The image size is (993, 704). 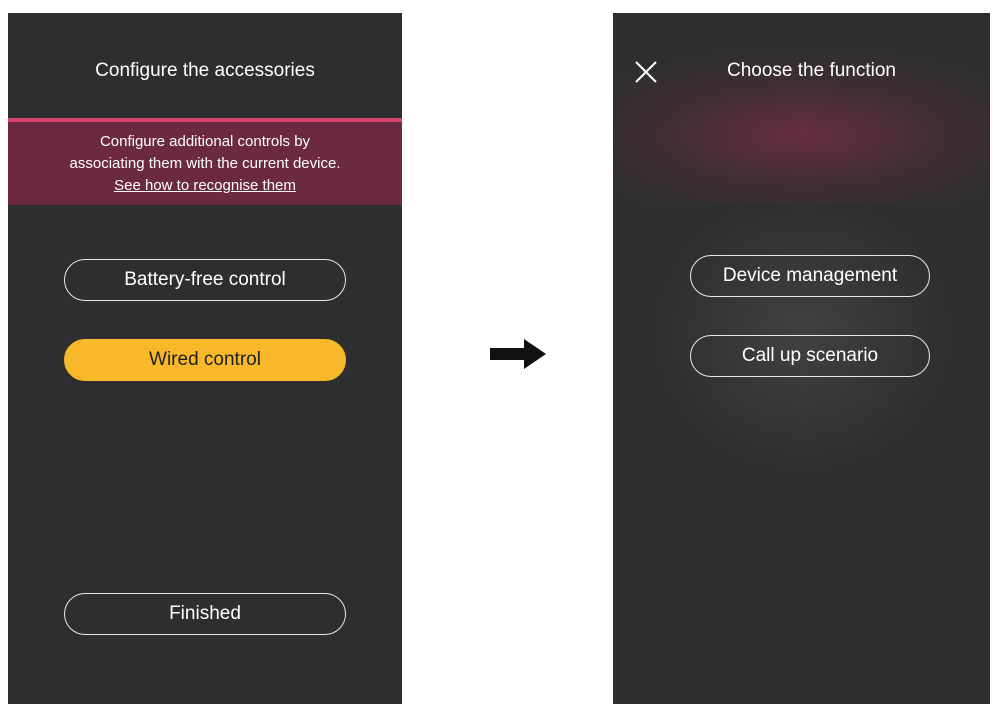 What do you see at coordinates (811, 70) in the screenshot?
I see `page-title: Choose the function` at bounding box center [811, 70].